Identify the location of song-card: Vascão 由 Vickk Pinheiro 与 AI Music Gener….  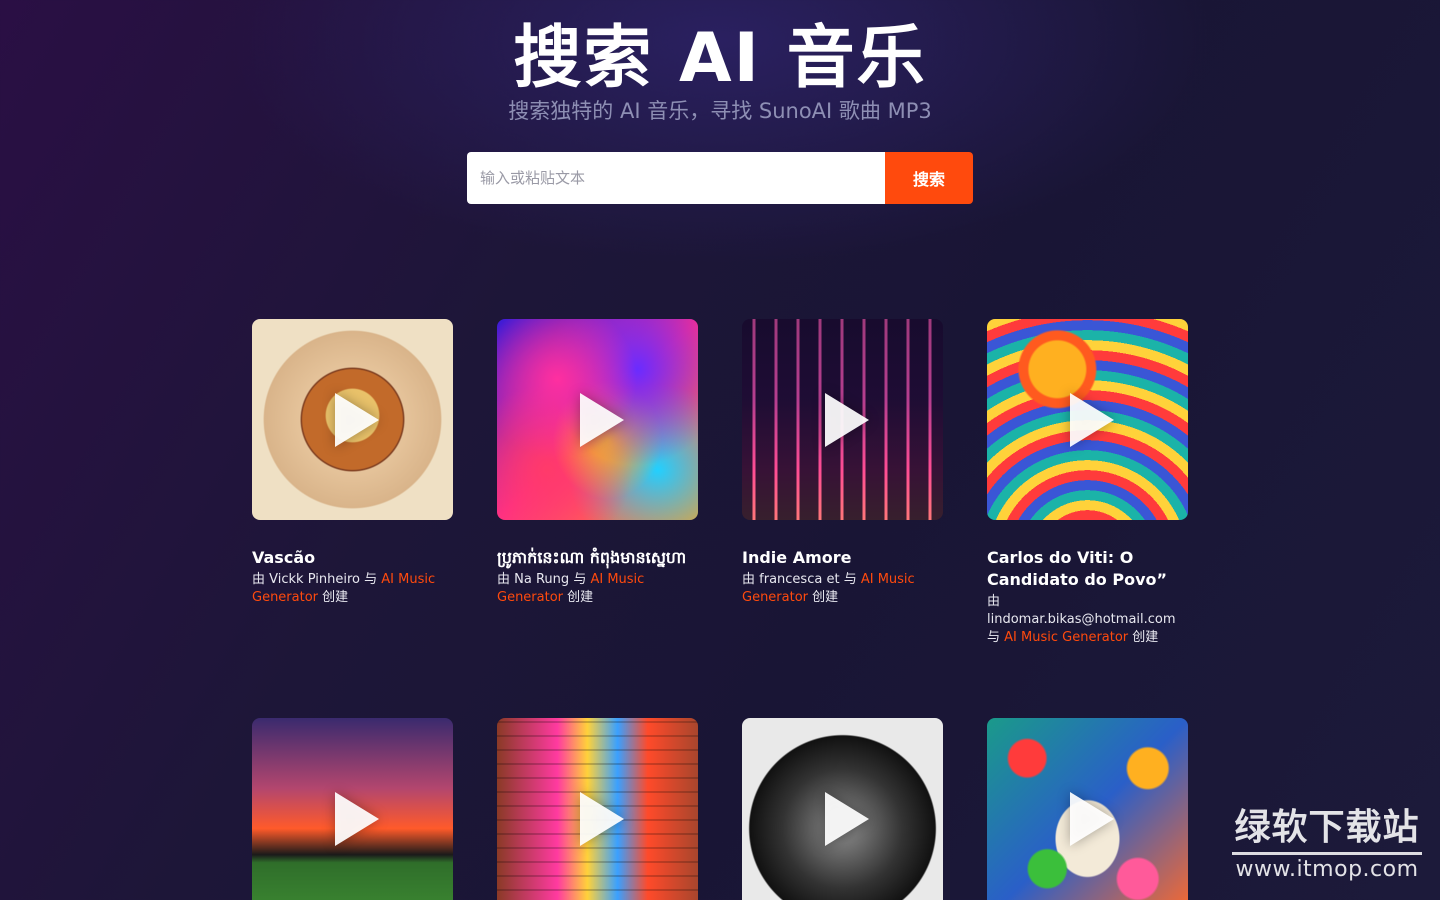
(352, 518).